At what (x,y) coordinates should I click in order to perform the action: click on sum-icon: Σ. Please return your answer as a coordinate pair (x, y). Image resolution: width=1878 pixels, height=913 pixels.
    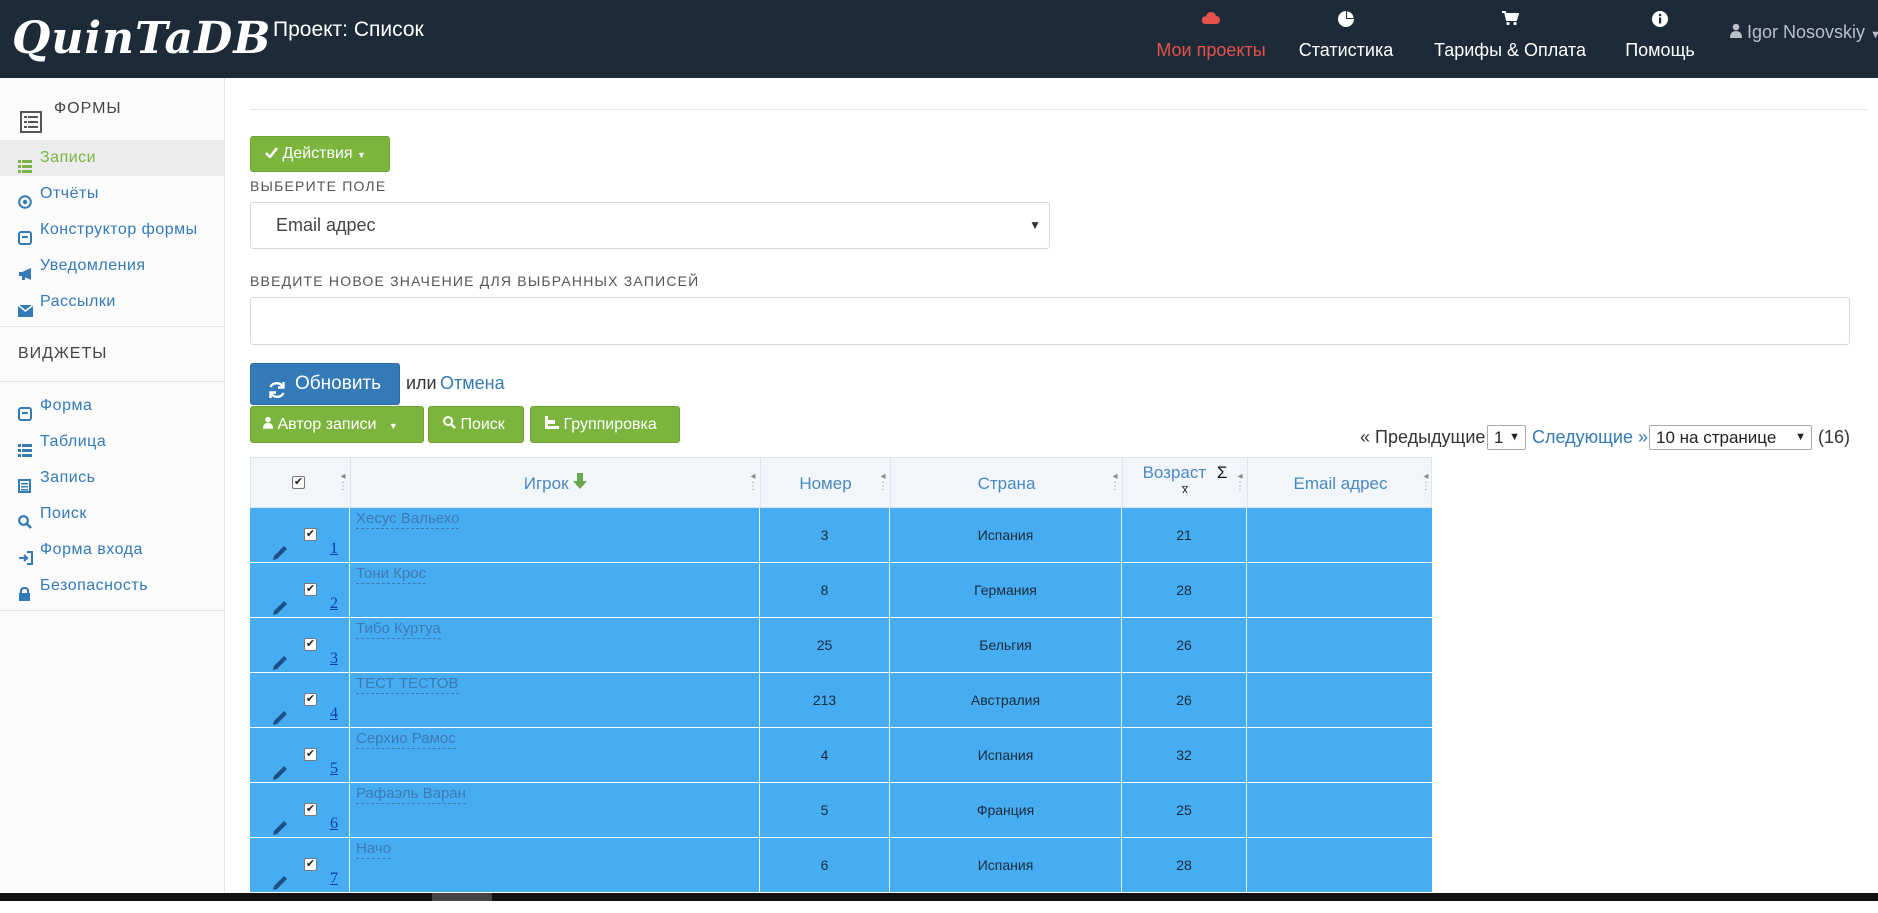
    Looking at the image, I should click on (1222, 472).